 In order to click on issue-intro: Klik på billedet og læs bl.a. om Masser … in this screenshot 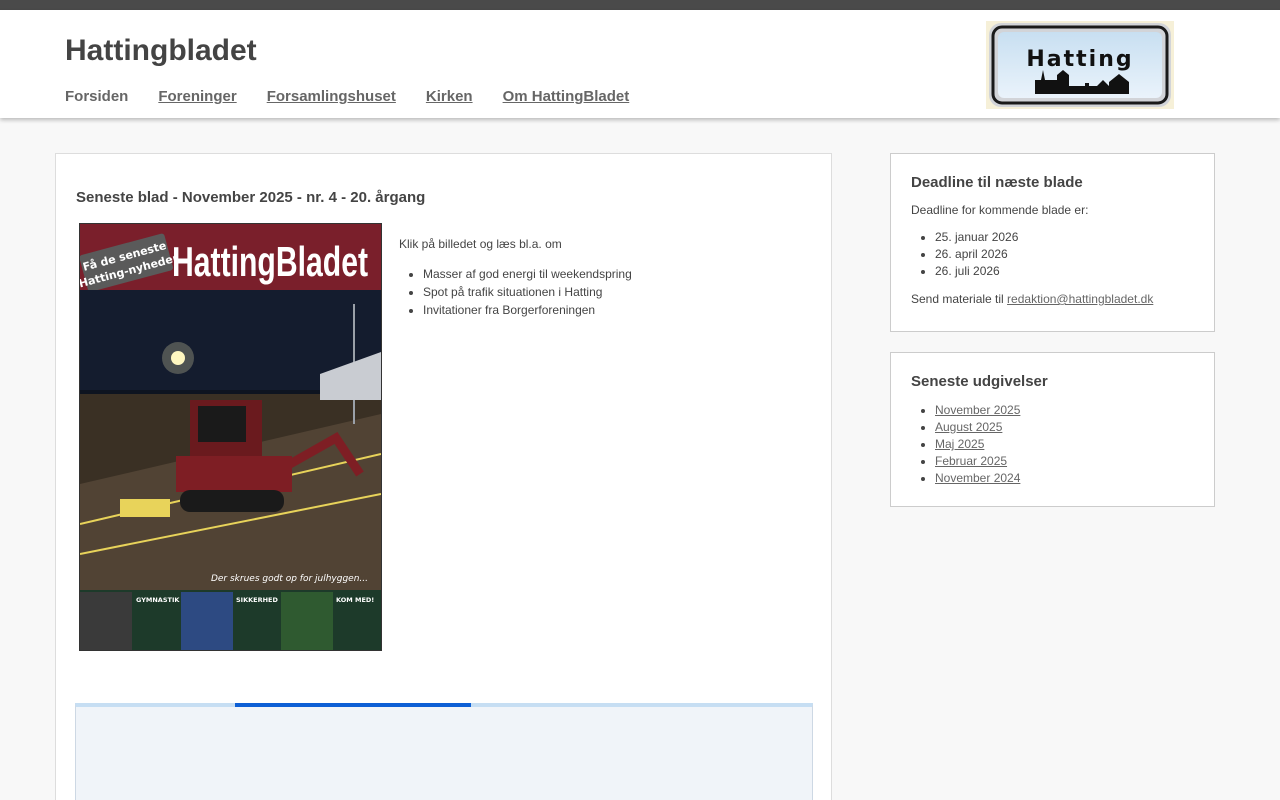, I will do `click(609, 278)`.